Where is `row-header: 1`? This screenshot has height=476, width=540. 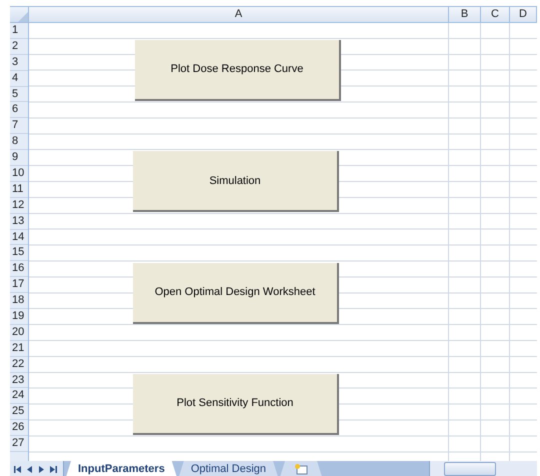
row-header: 1 is located at coordinates (19, 31).